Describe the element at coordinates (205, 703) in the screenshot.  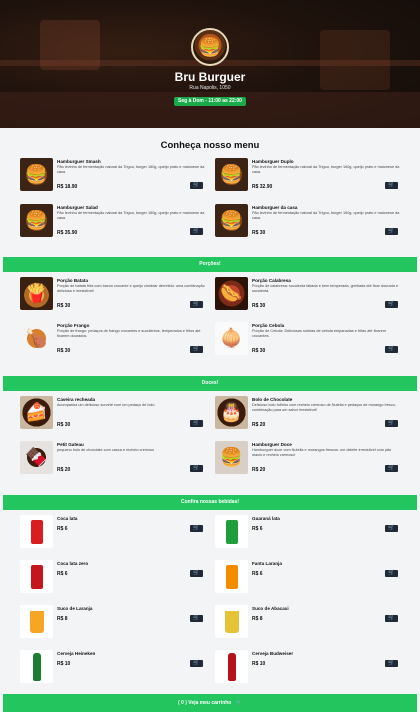
I see `cart-label: ( 0 ) Veja meu carrinho` at that location.